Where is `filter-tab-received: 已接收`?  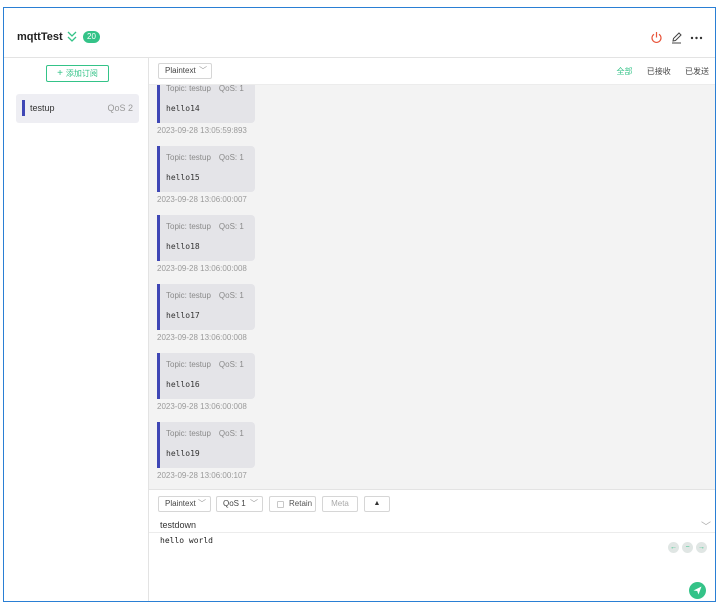
filter-tab-received: 已接收 is located at coordinates (659, 71).